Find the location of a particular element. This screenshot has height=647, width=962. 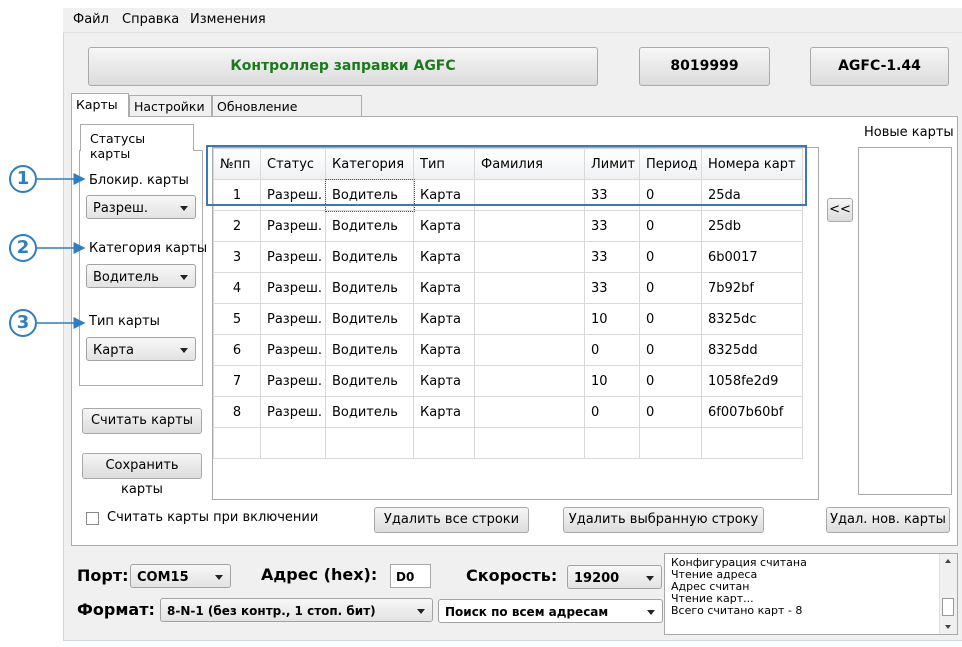

table-cell: 4 is located at coordinates (237, 288).